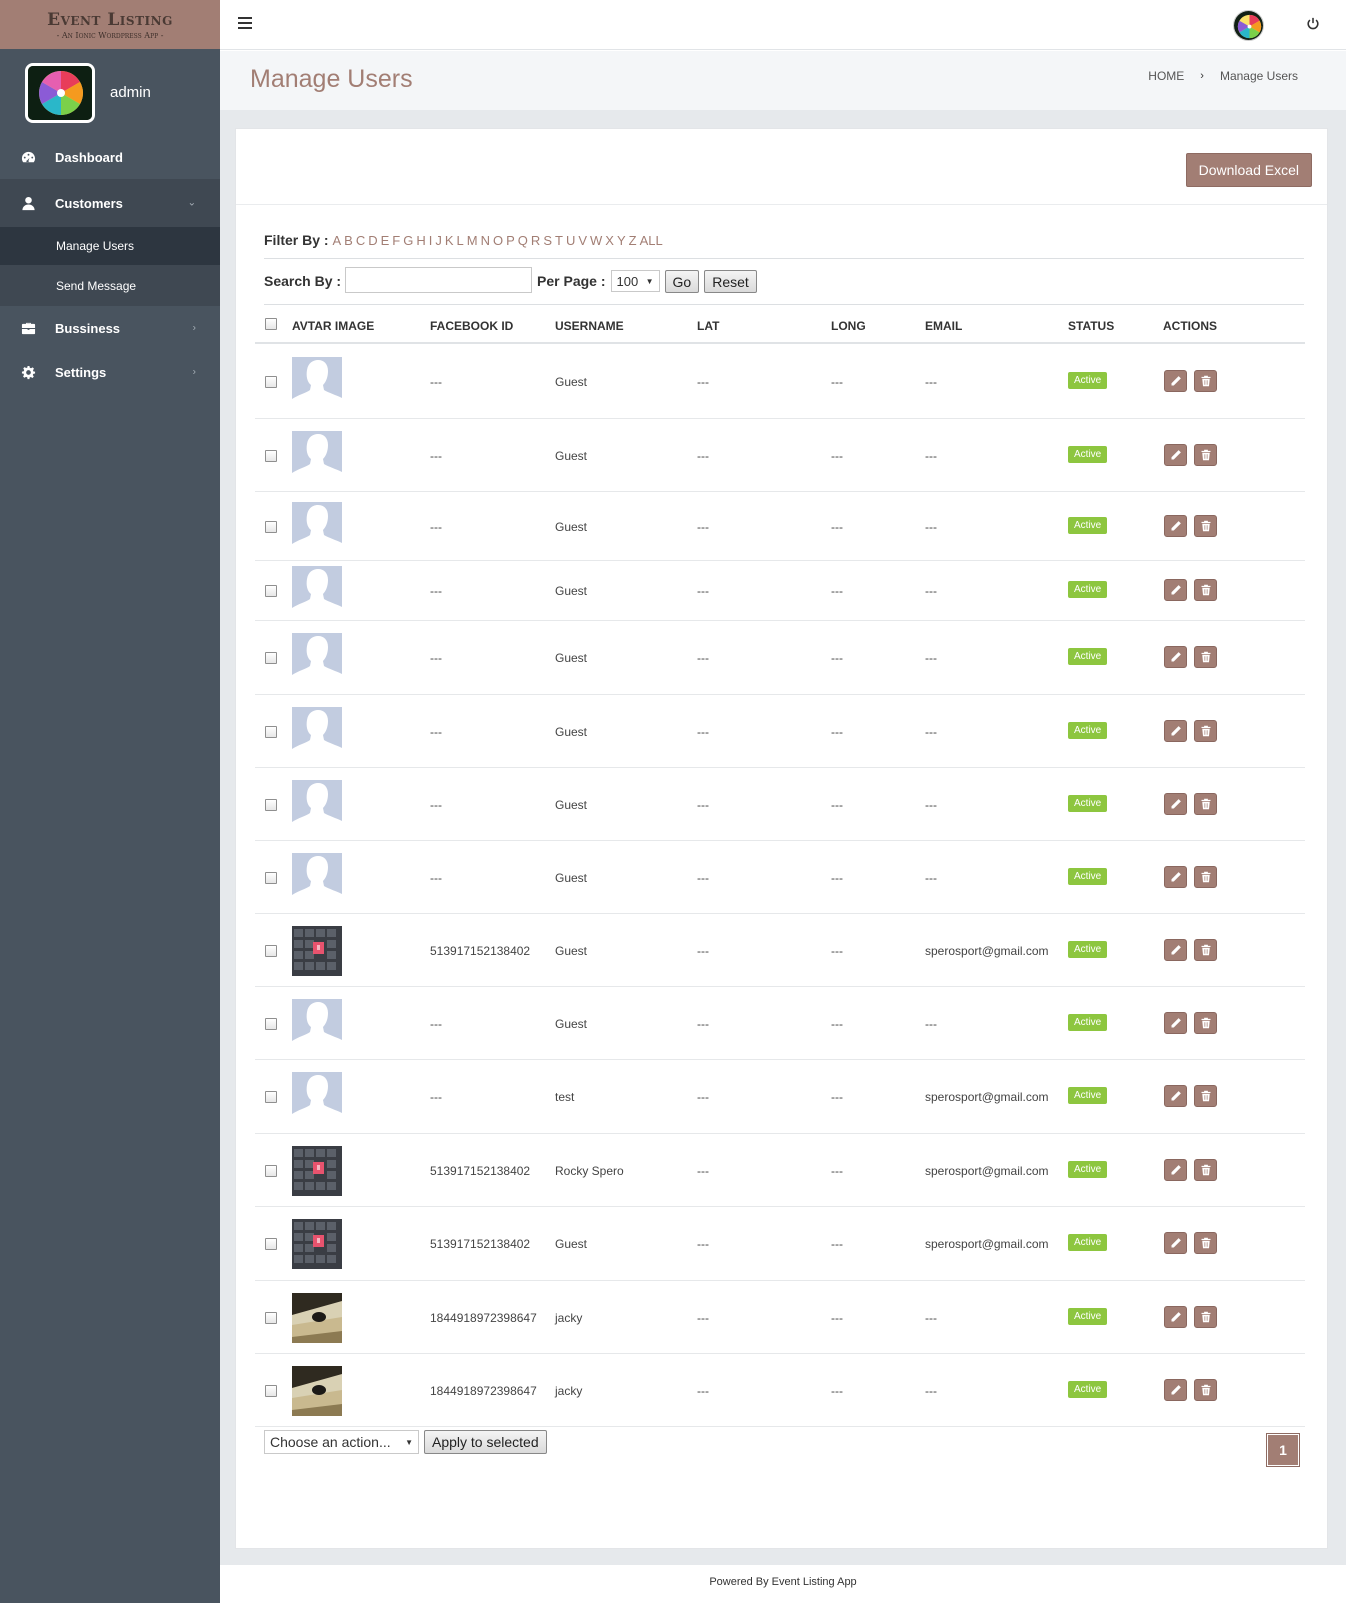  Describe the element at coordinates (1091, 326) in the screenshot. I see `column-header-status: STATUS` at that location.